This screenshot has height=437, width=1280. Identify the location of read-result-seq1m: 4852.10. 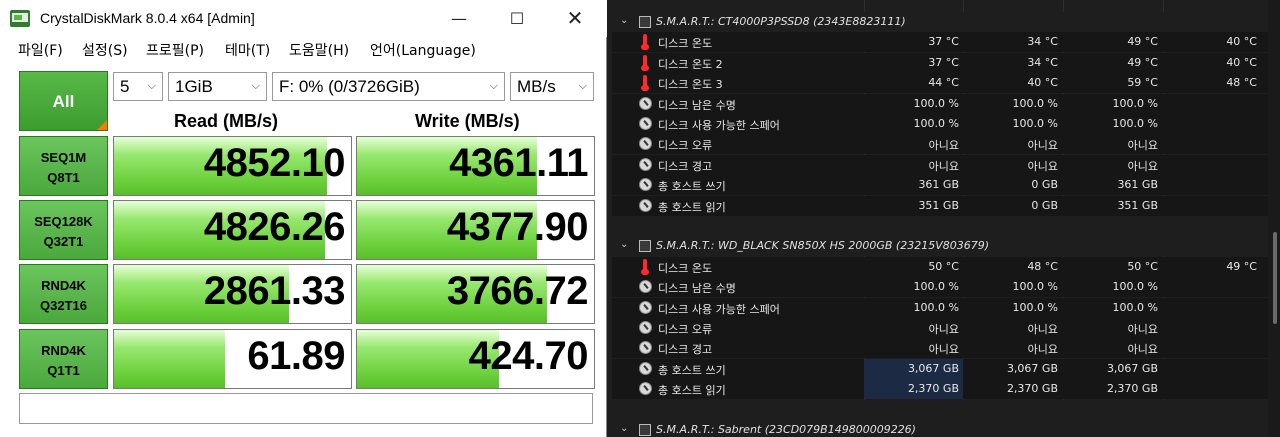
(232, 166).